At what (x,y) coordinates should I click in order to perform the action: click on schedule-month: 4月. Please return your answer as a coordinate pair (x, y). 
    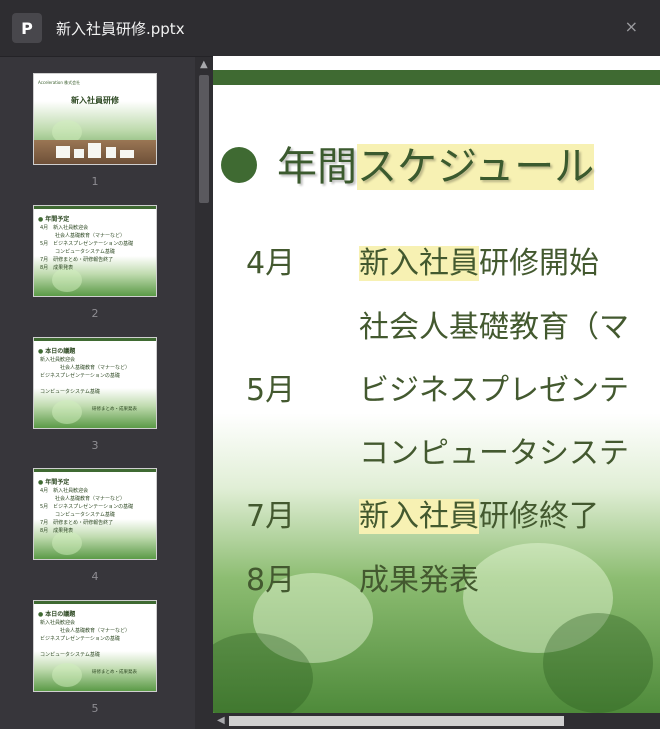
    Looking at the image, I should click on (271, 263).